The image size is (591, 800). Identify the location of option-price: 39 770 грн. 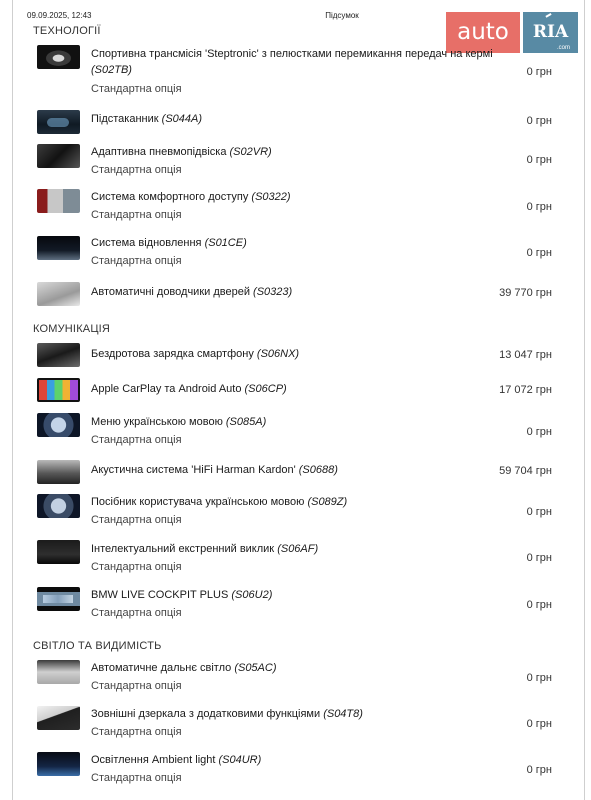
(525, 293).